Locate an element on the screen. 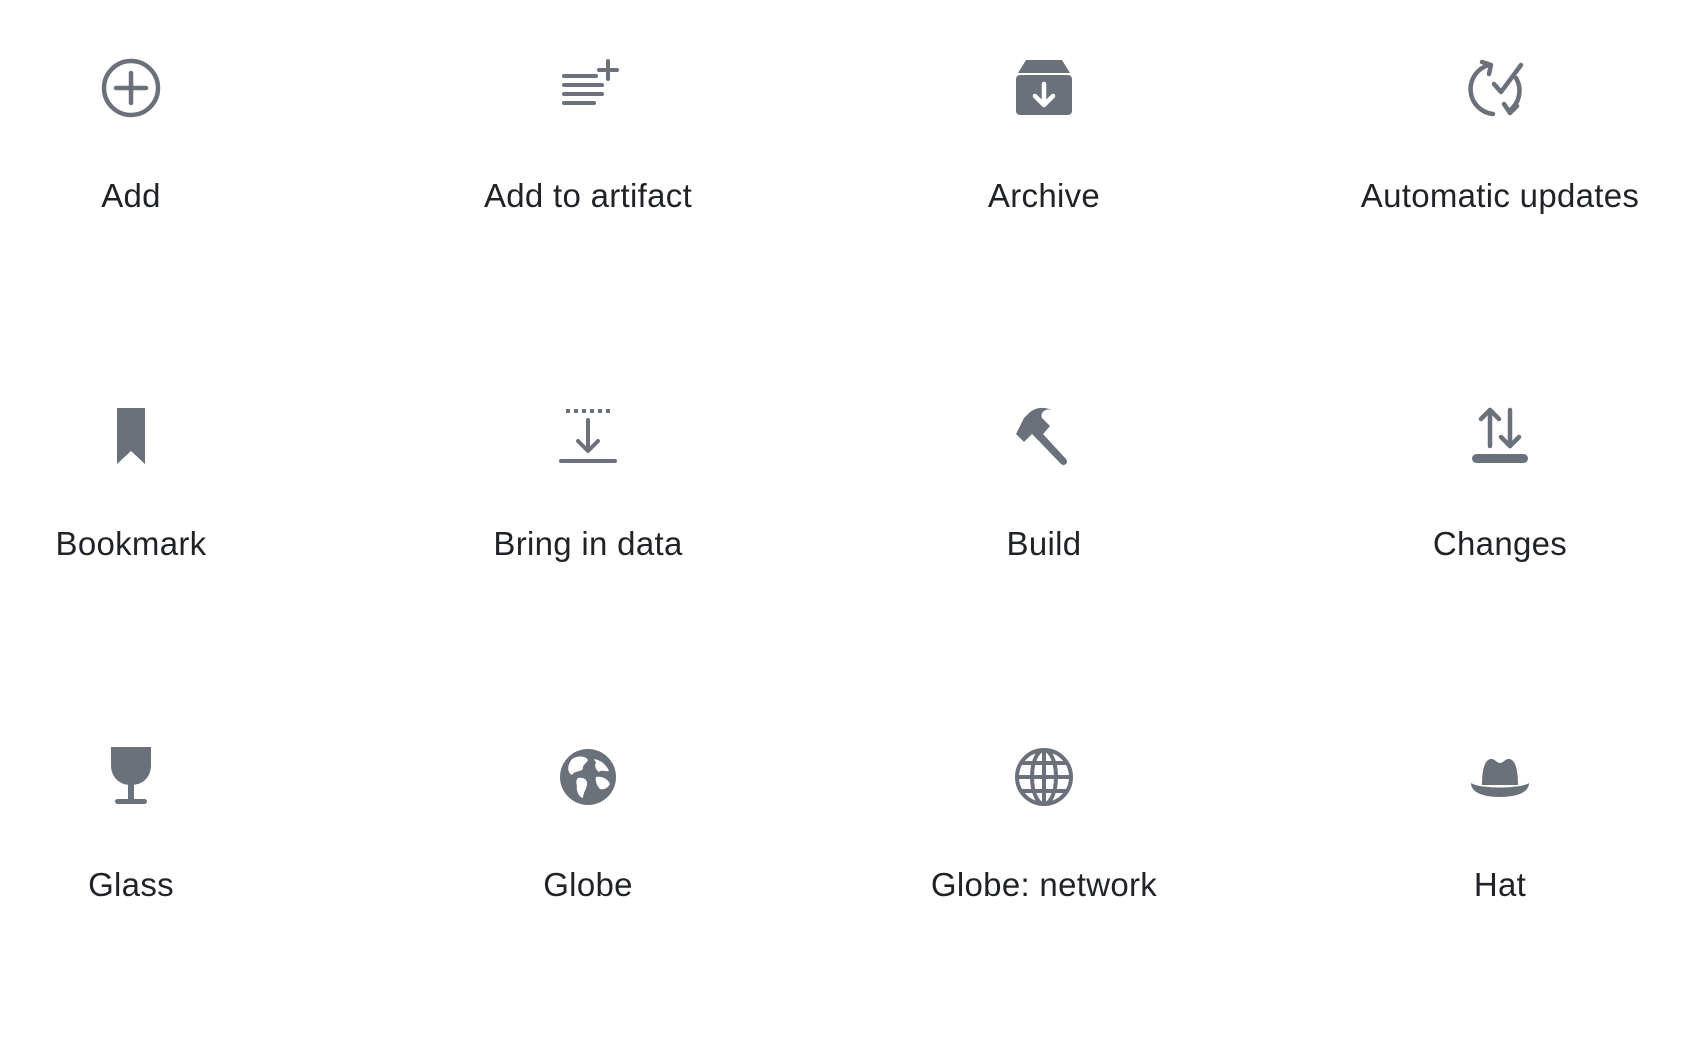 This screenshot has width=1690, height=1045. wine-glass-icon is located at coordinates (131, 777).